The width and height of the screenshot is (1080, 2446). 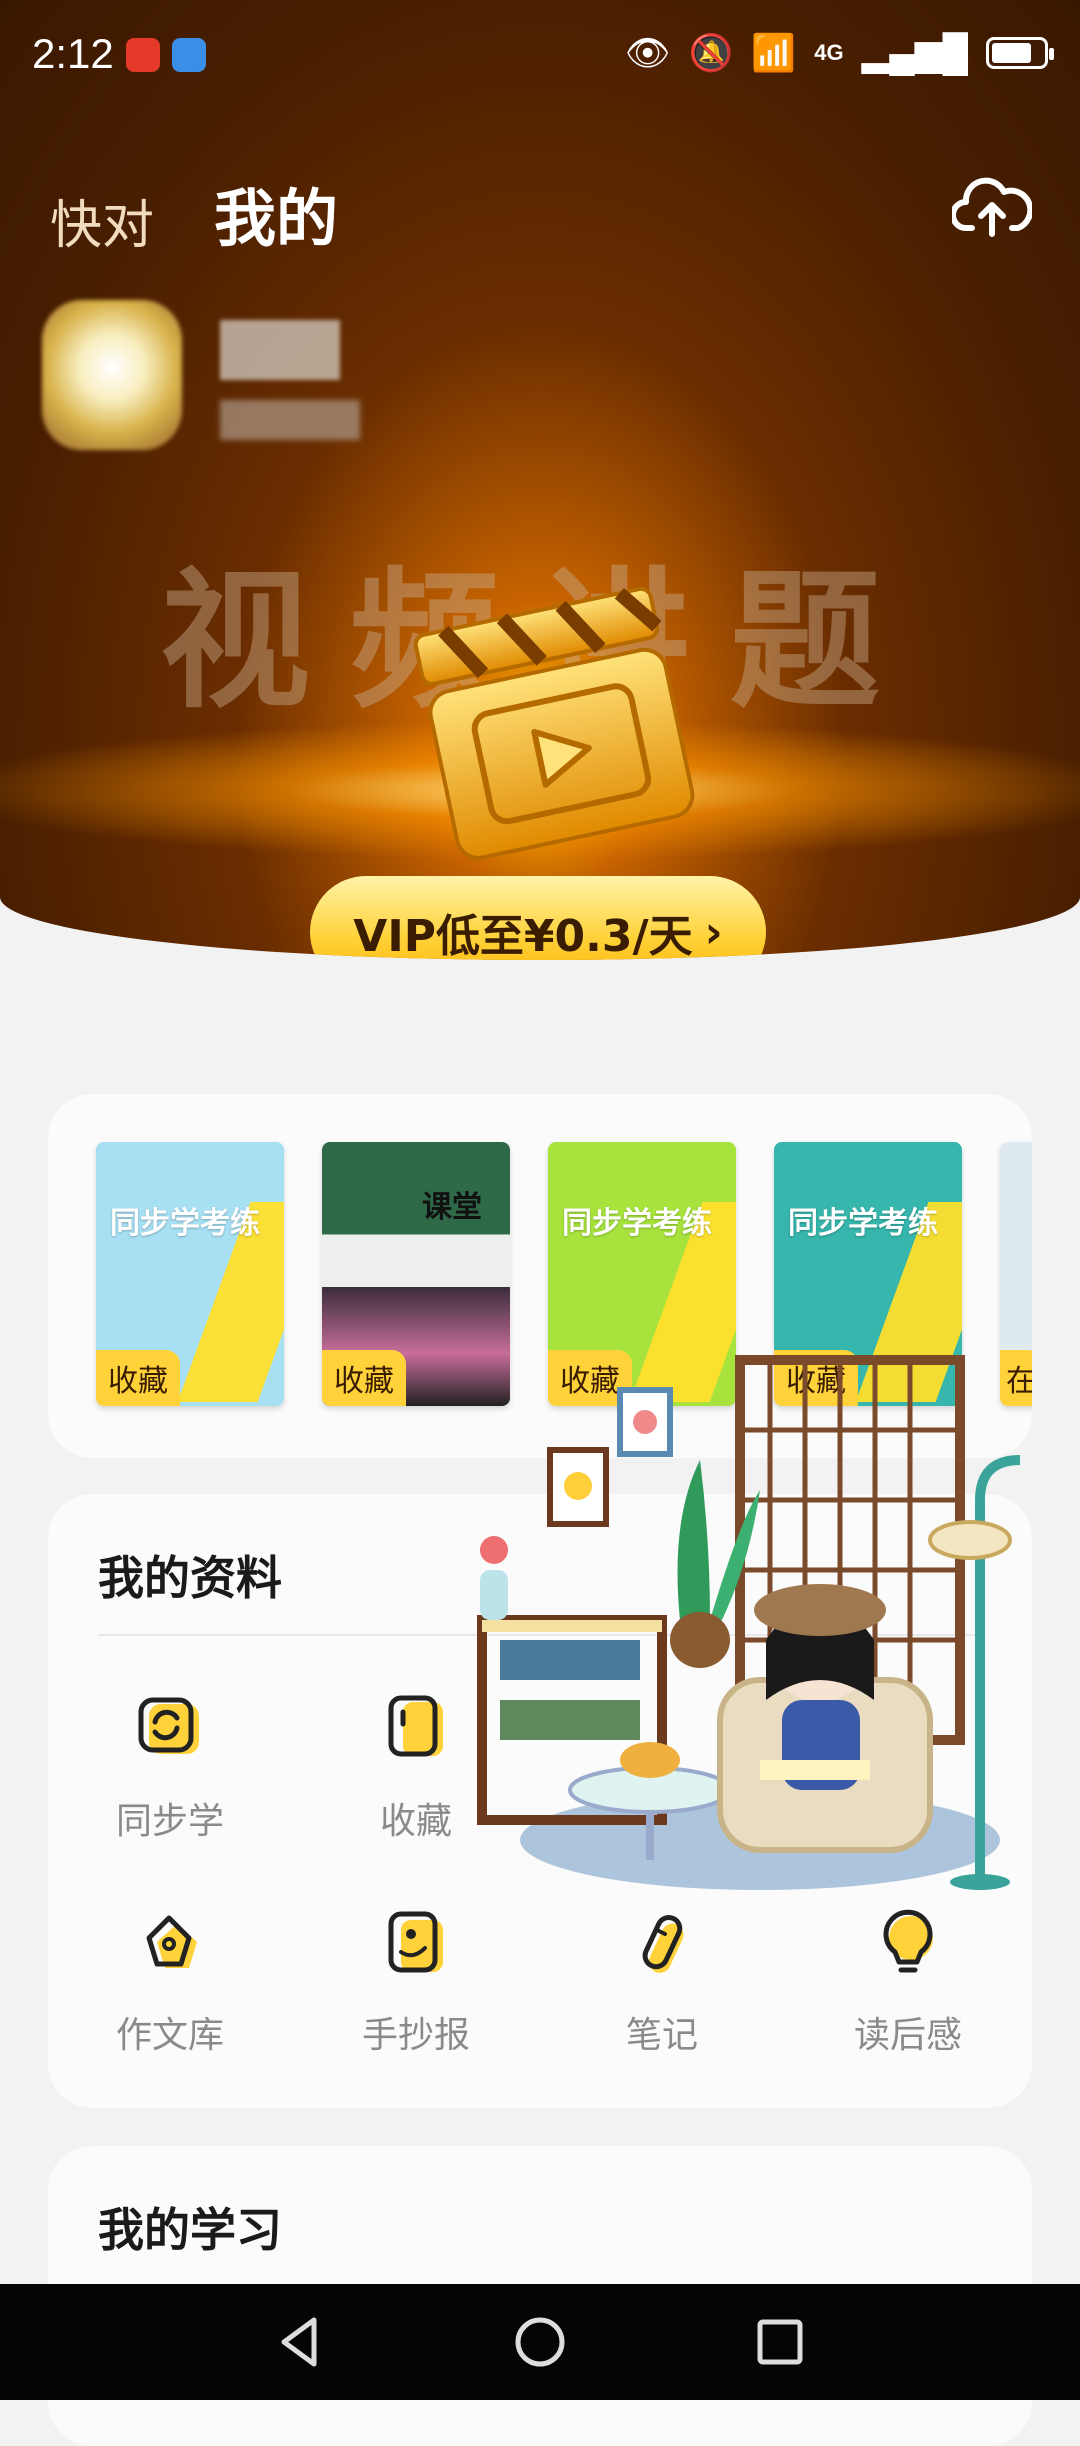 What do you see at coordinates (415, 1942) in the screenshot?
I see `poster-icon` at bounding box center [415, 1942].